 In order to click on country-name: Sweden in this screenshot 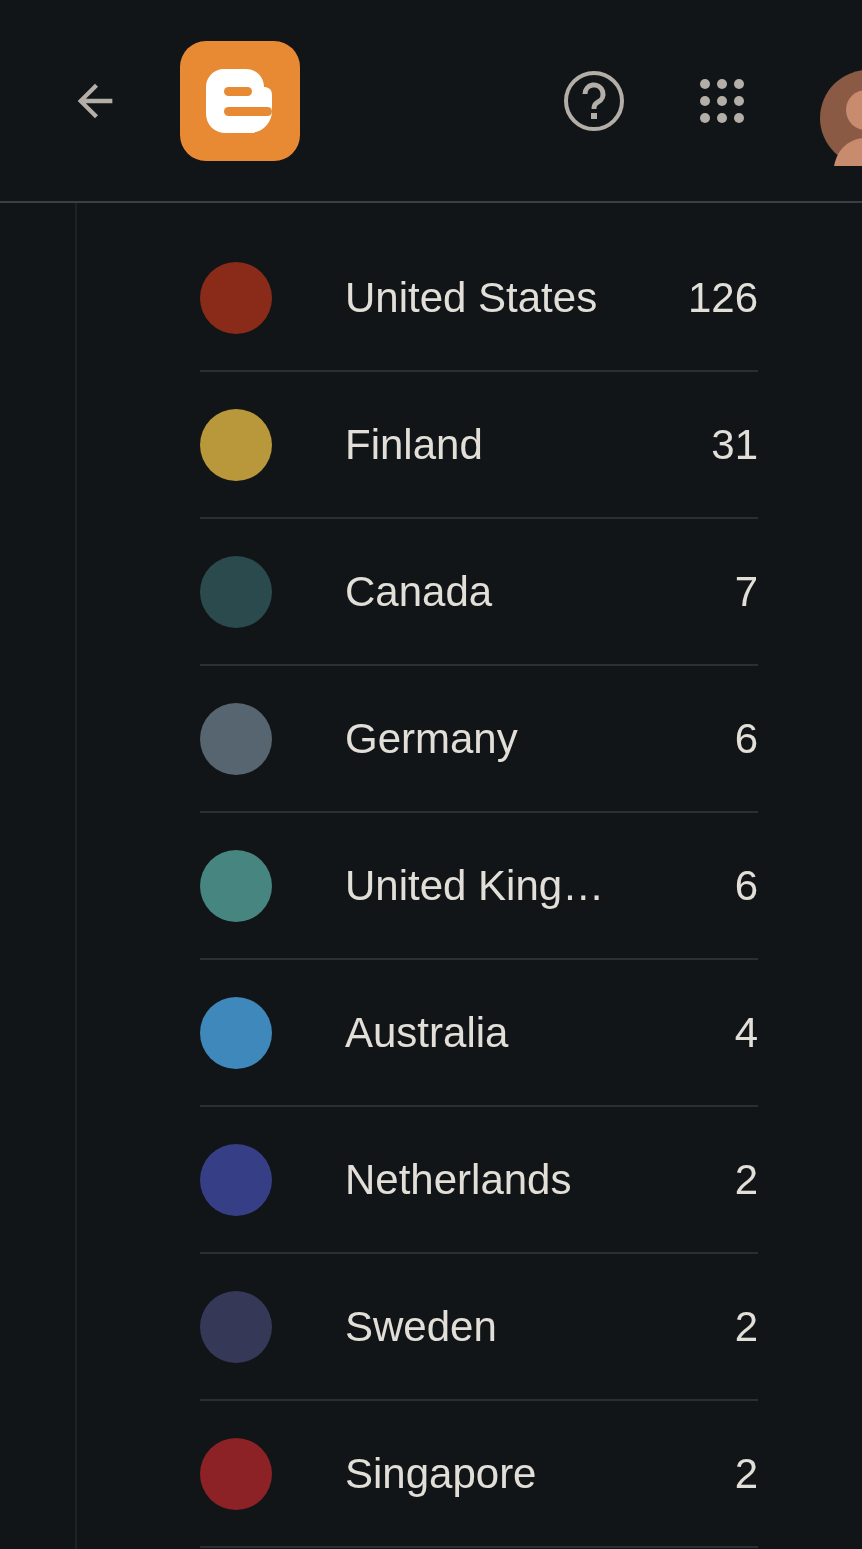, I will do `click(421, 1327)`.